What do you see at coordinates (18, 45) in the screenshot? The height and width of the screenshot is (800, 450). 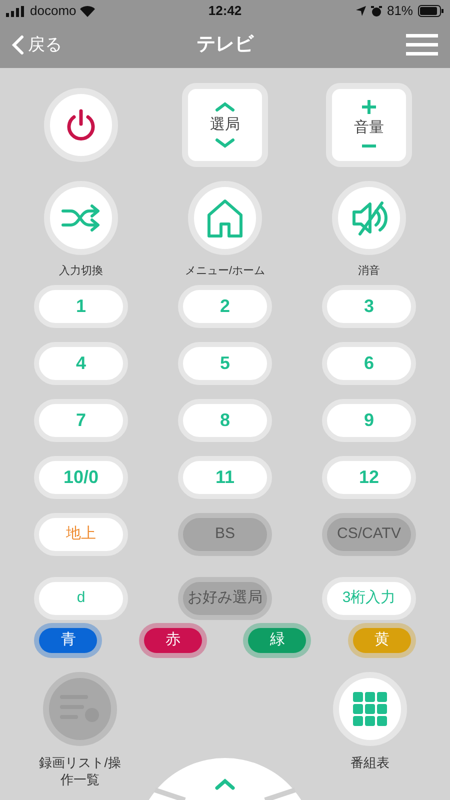 I see `chevron-left-icon` at bounding box center [18, 45].